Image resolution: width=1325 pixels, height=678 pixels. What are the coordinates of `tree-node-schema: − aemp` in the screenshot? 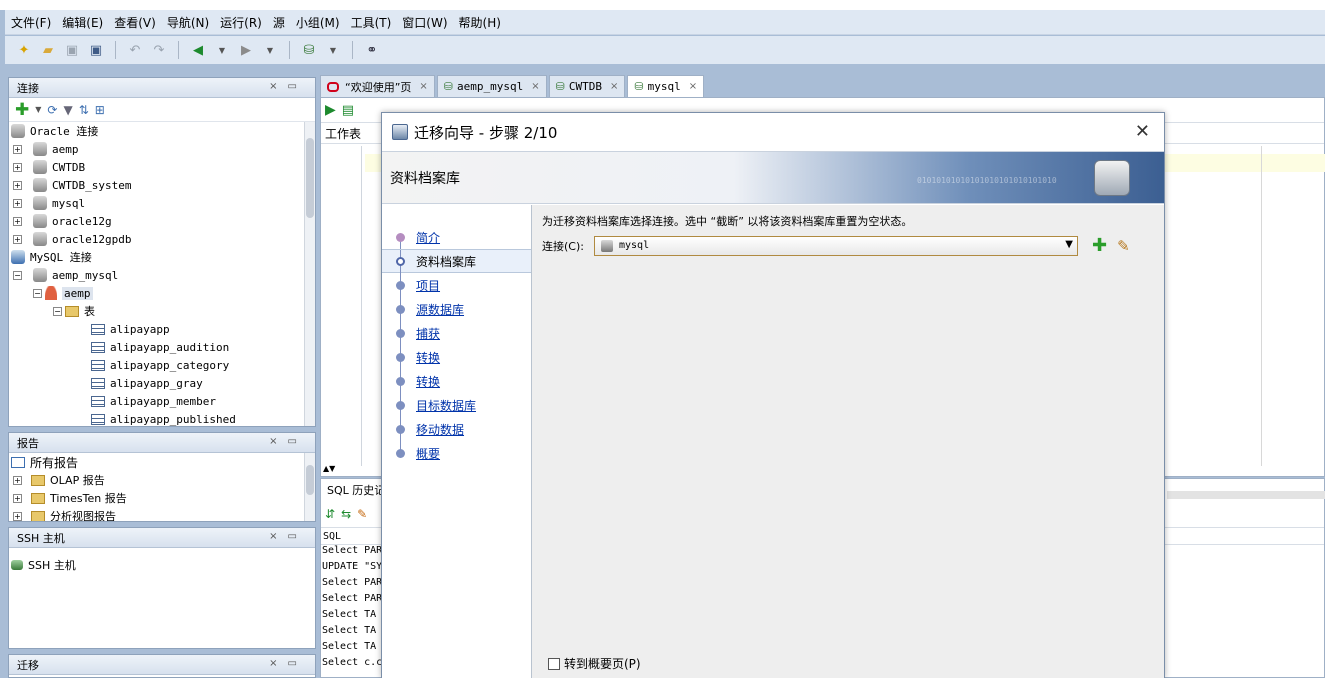 It's located at (162, 293).